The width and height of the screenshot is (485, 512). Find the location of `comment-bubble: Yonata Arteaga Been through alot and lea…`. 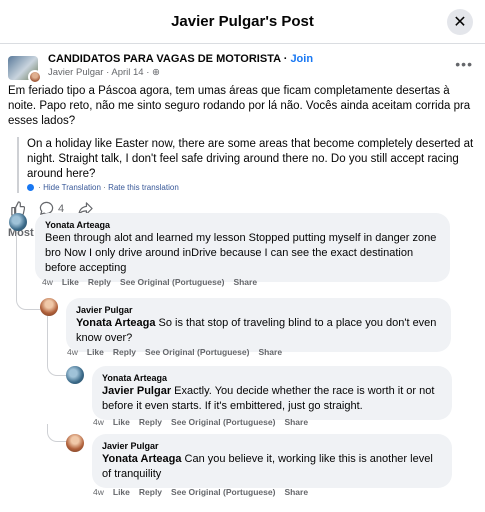

comment-bubble: Yonata Arteaga Been through alot and lea… is located at coordinates (242, 247).